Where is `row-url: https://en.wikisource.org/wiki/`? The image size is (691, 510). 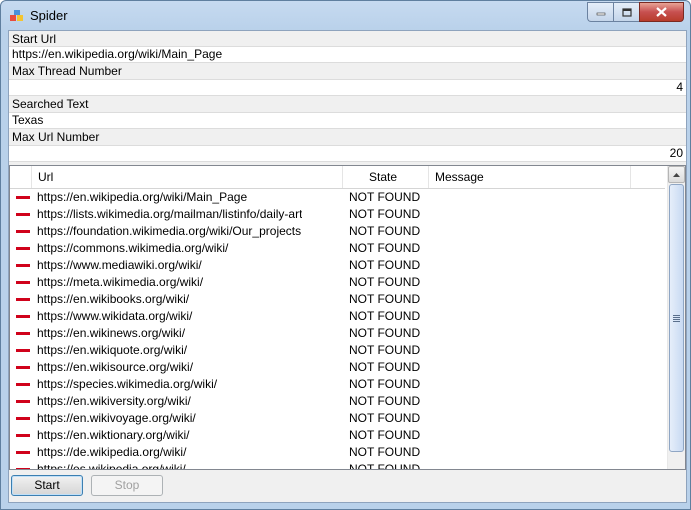
row-url: https://en.wikisource.org/wiki/ is located at coordinates (115, 367).